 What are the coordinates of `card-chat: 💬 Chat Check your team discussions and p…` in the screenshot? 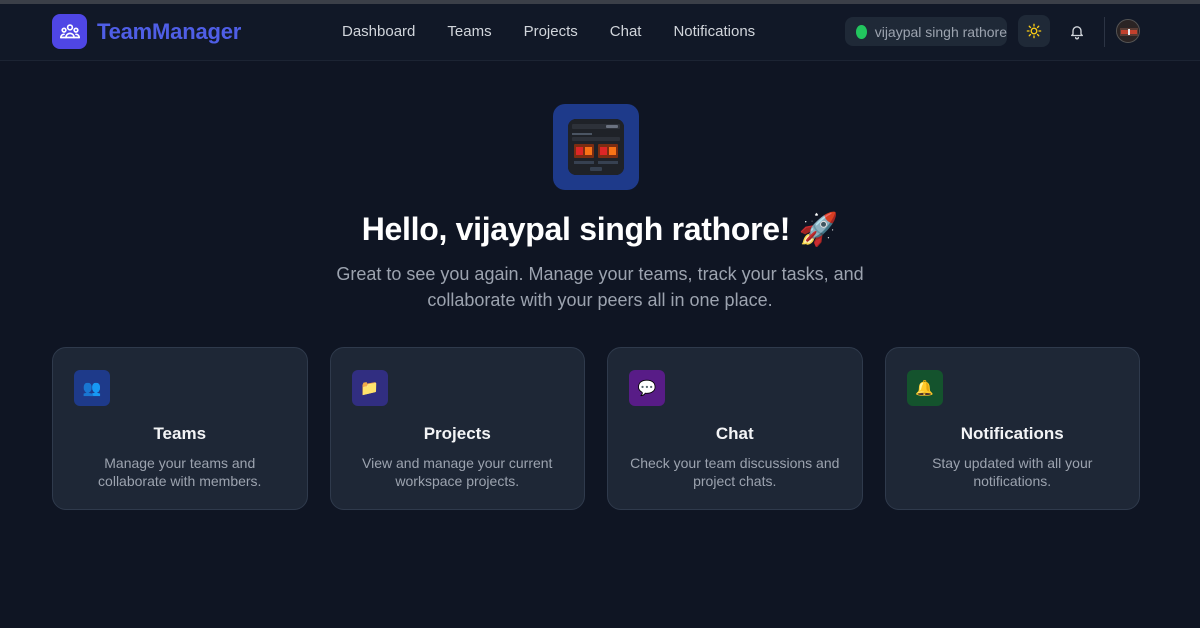 It's located at (735, 428).